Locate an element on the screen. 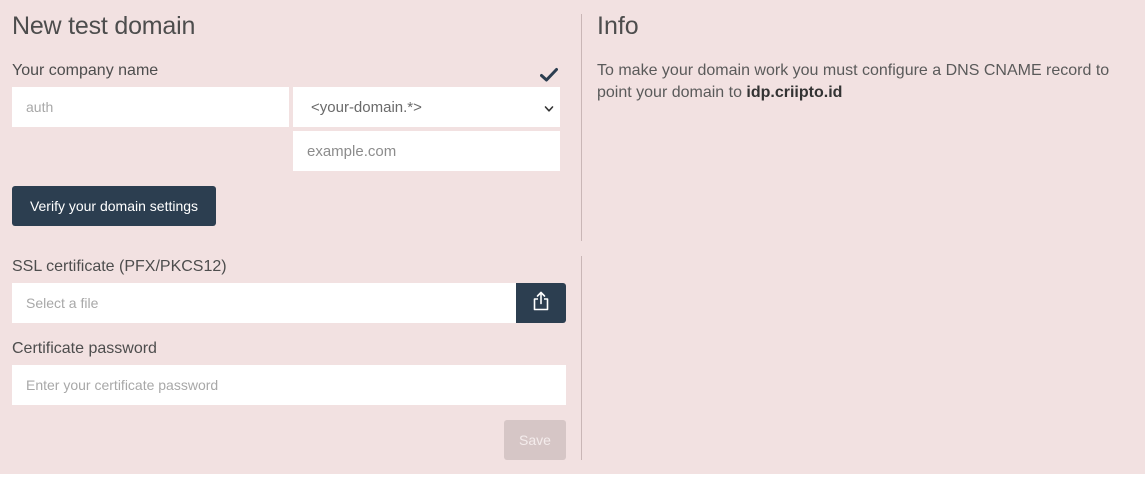 The height and width of the screenshot is (484, 1145). save-button: Save is located at coordinates (535, 440).